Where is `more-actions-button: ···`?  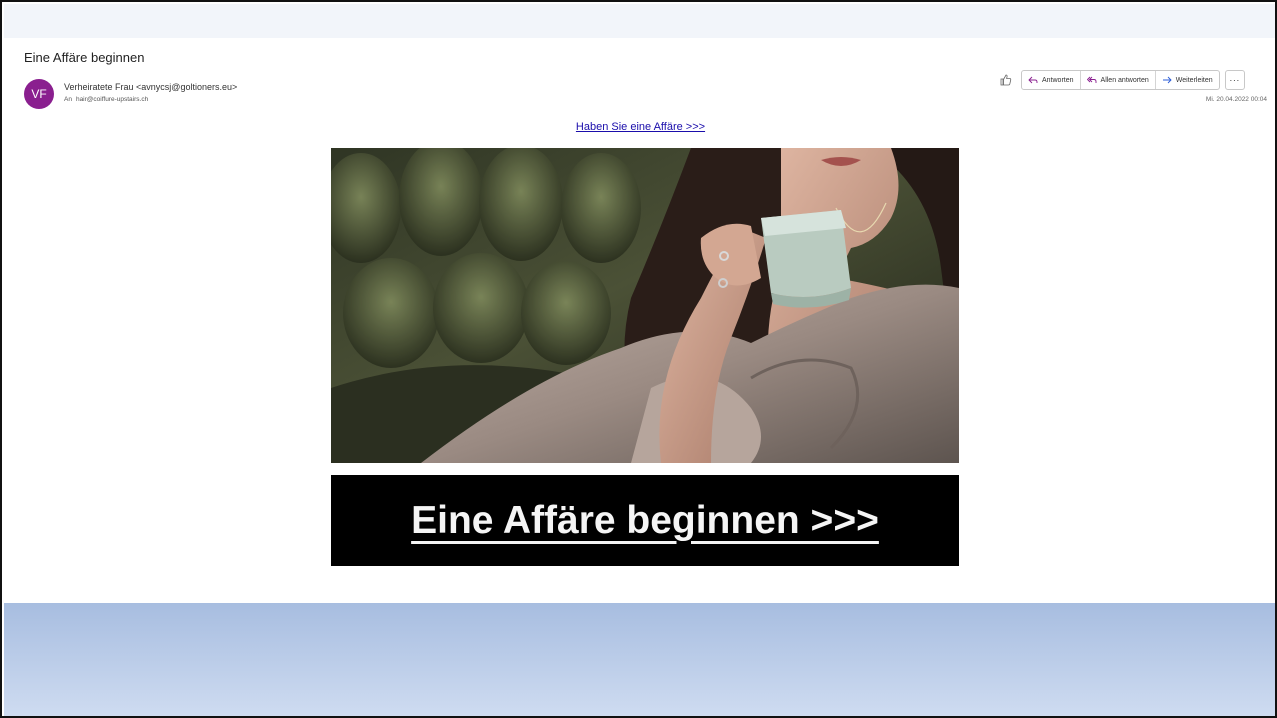
more-actions-button: ··· is located at coordinates (1234, 80).